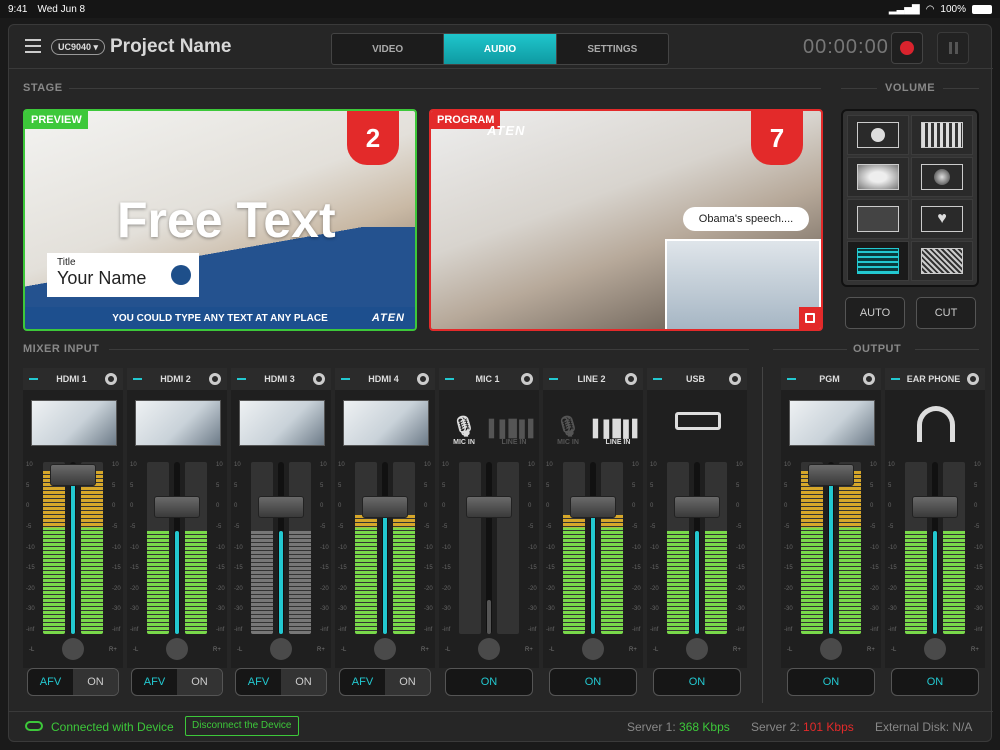 The height and width of the screenshot is (750, 1000). Describe the element at coordinates (226, 220) in the screenshot. I see `free-text-overlay: Free Text` at that location.